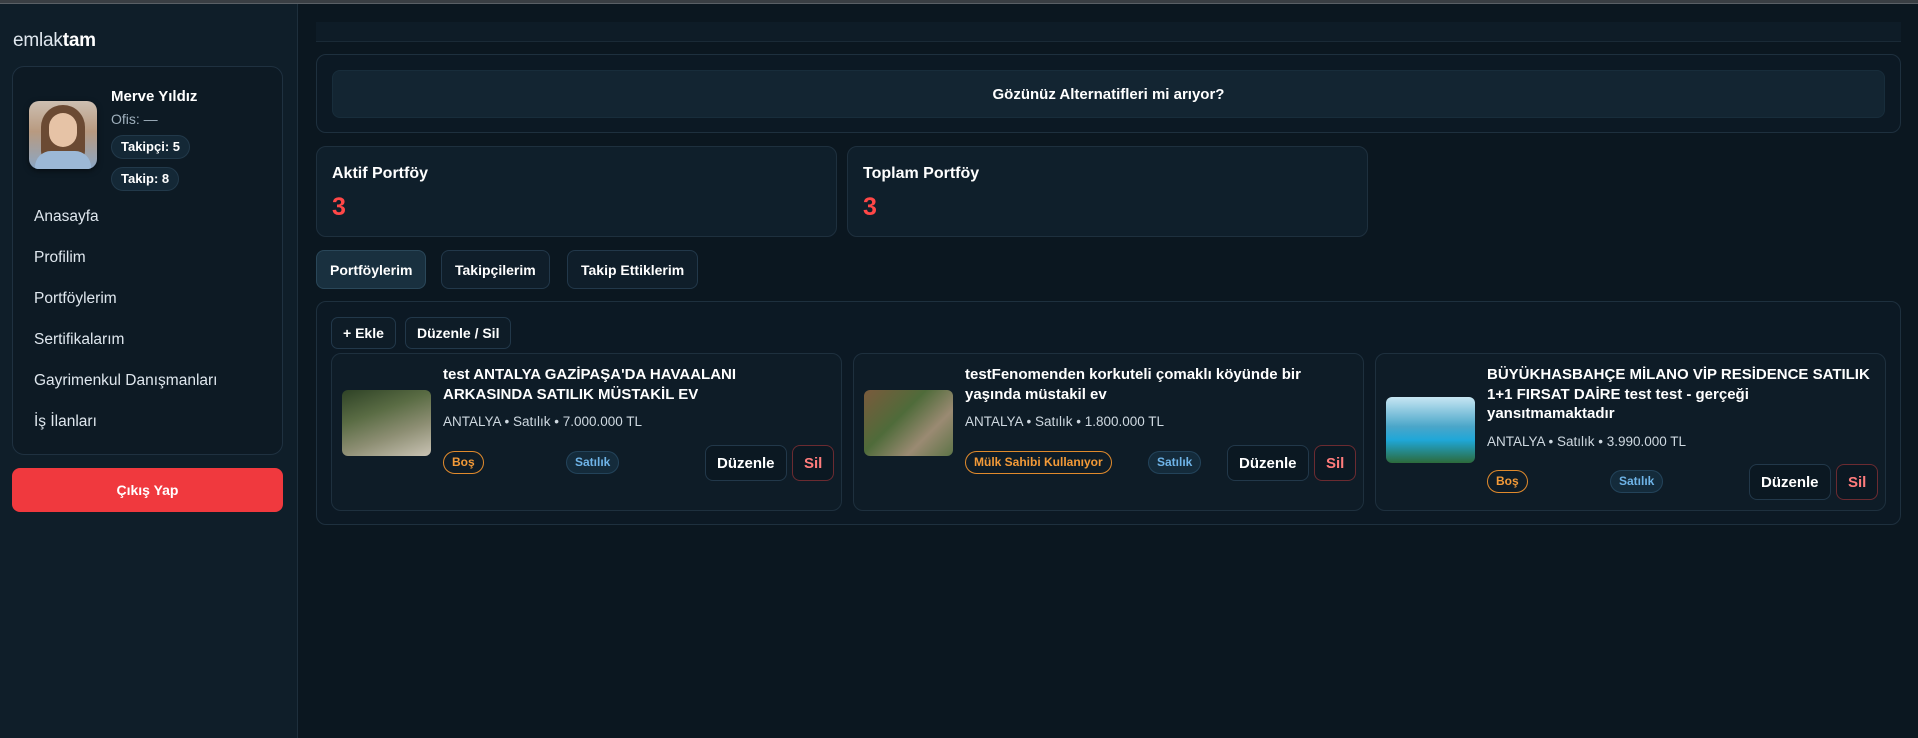 This screenshot has width=1918, height=738. I want to click on status-badge: Mülk Sahibi Kullanıyor, so click(1038, 462).